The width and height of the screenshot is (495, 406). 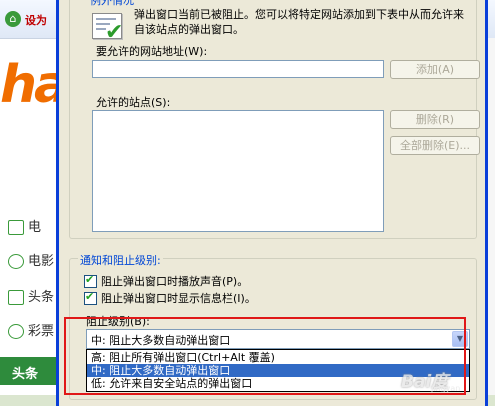 What do you see at coordinates (16, 227) in the screenshot?
I see `tv-icon` at bounding box center [16, 227].